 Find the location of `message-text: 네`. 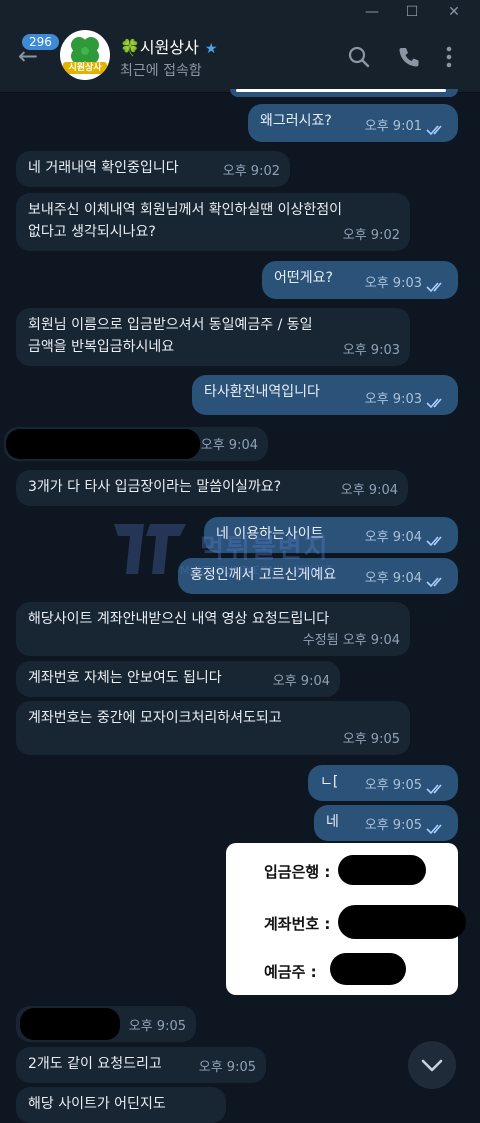

message-text: 네 is located at coordinates (332, 822).